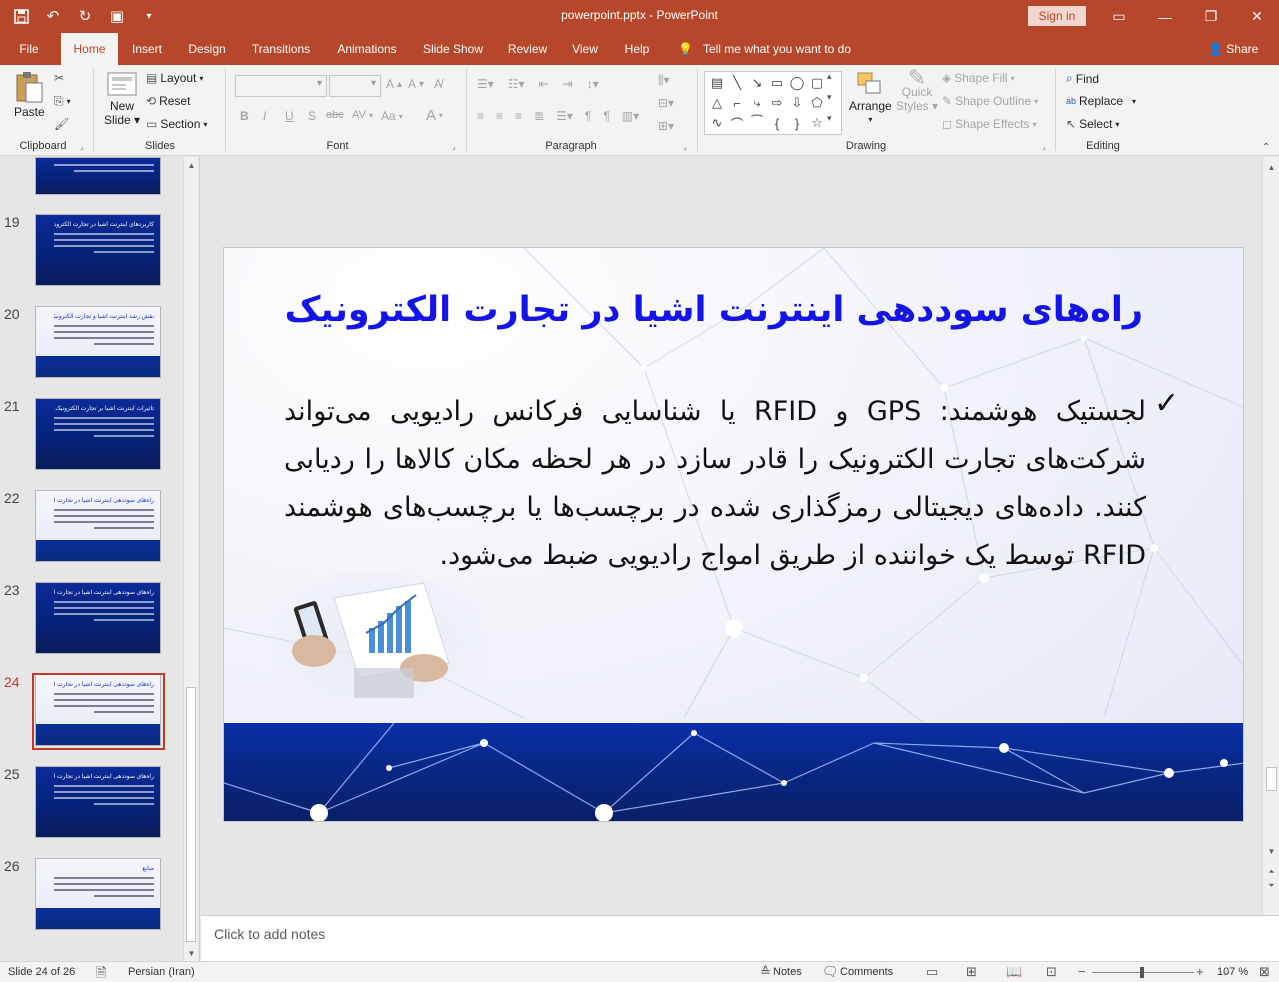 The width and height of the screenshot is (1279, 982). What do you see at coordinates (21, 16) in the screenshot?
I see `save-icon` at bounding box center [21, 16].